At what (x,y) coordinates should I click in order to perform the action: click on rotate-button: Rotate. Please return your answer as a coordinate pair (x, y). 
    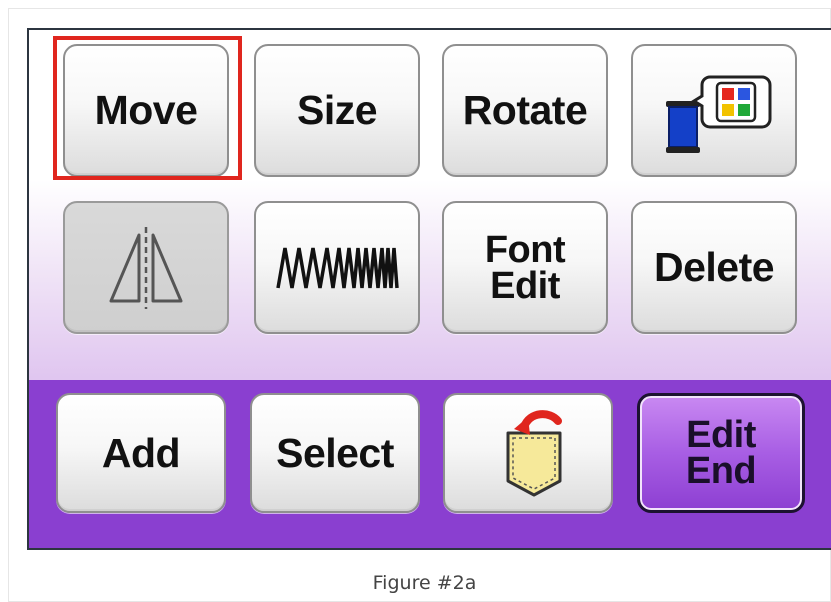
    Looking at the image, I should click on (525, 110).